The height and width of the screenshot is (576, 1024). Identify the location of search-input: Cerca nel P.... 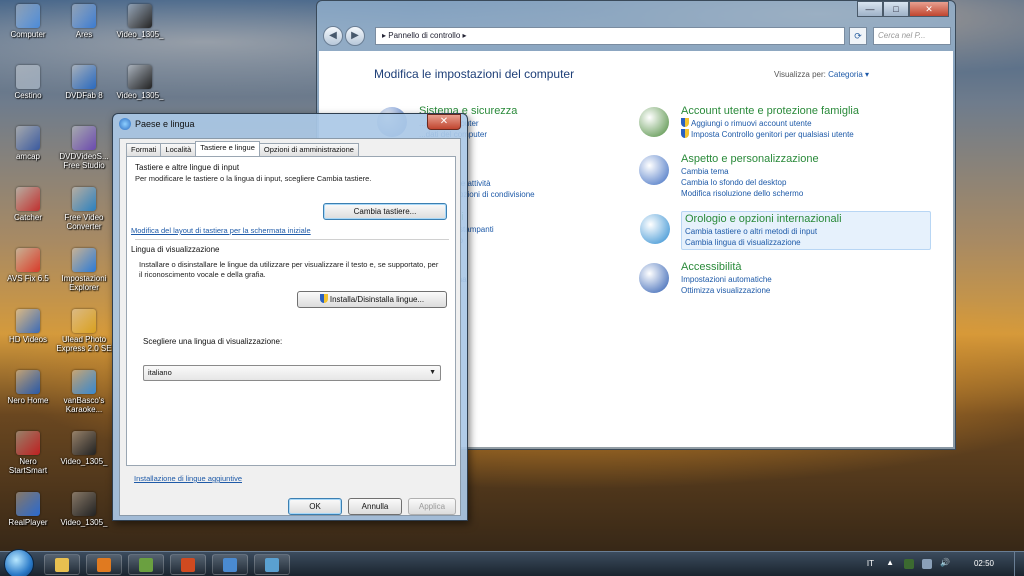
(912, 36).